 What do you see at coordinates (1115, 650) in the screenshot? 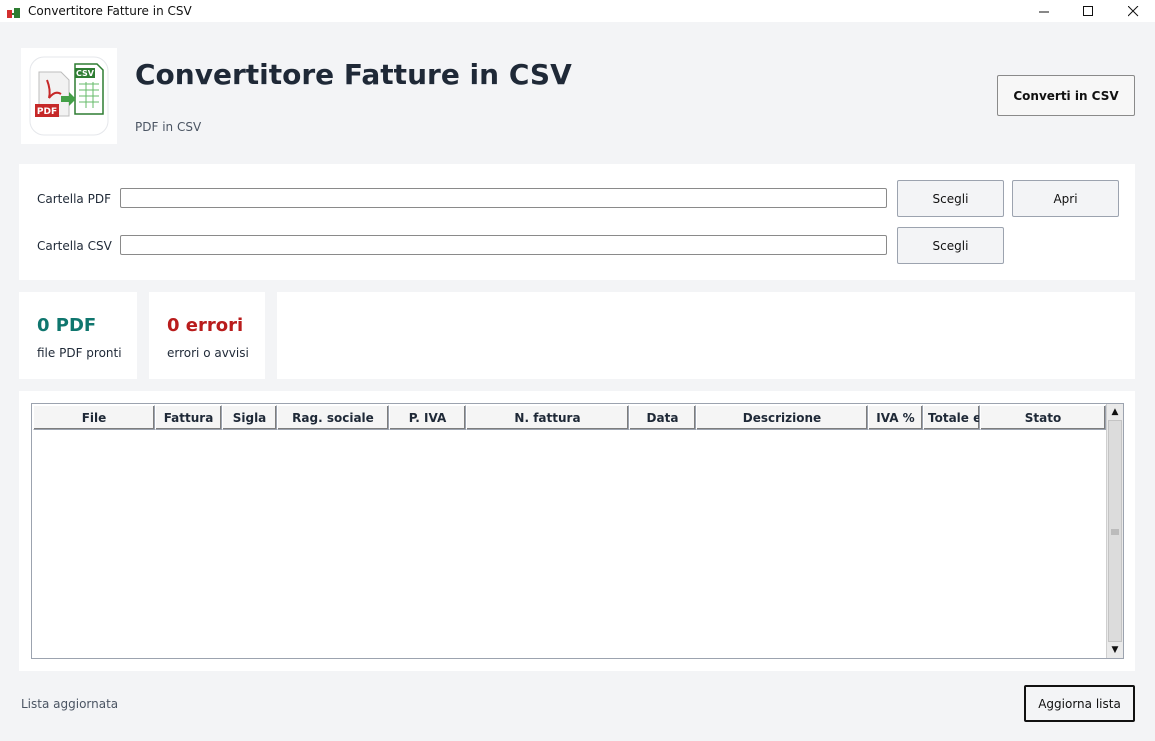
I see `scroll-down-icon: ▼` at bounding box center [1115, 650].